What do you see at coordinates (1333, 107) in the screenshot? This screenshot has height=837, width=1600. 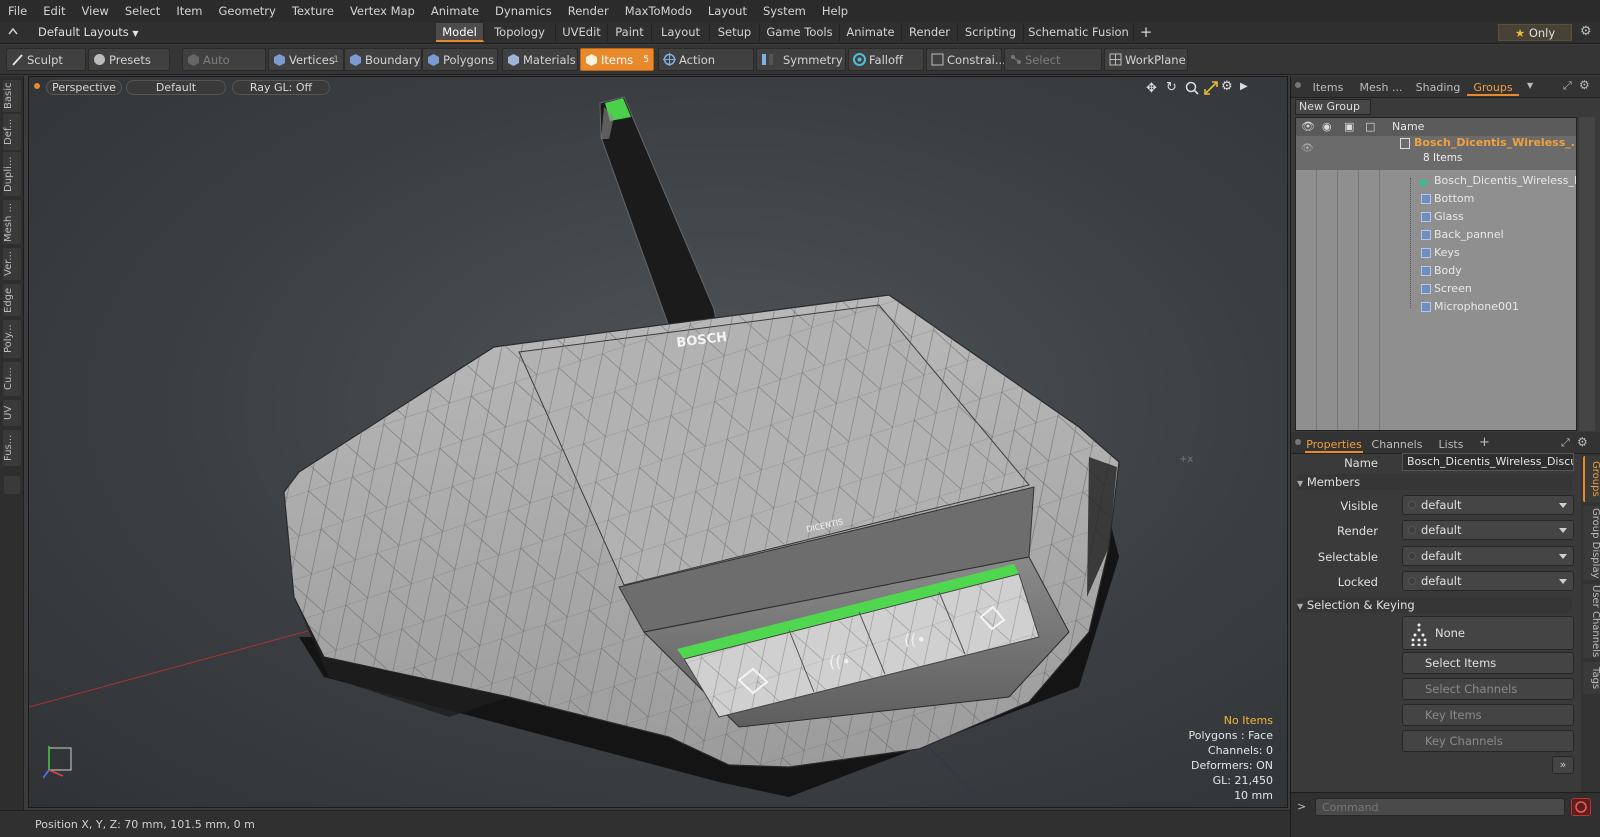 I see `new-group-button: New Group` at bounding box center [1333, 107].